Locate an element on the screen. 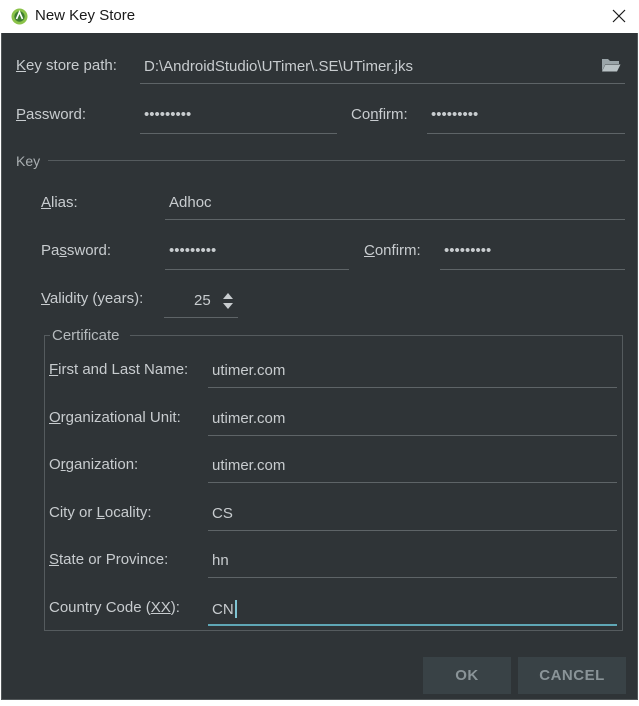 Image resolution: width=639 pixels, height=706 pixels. organization-field: utimer.com is located at coordinates (412, 466).